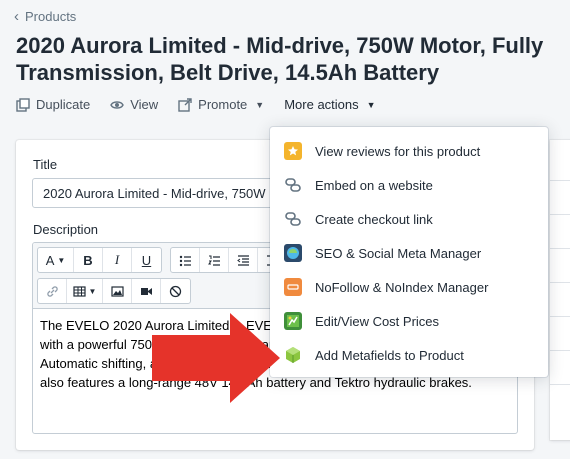 The height and width of the screenshot is (459, 570). I want to click on outdent-button, so click(243, 260).